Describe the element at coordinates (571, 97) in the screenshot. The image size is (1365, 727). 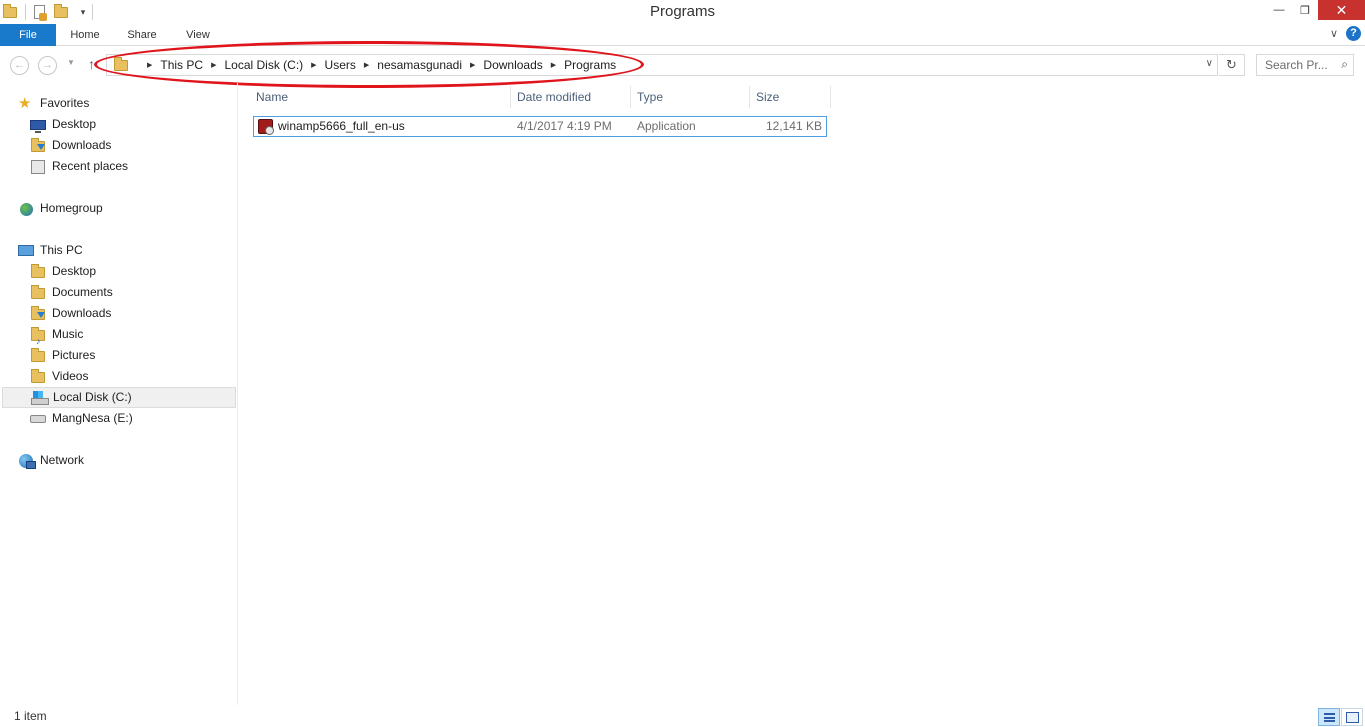
I see `column-header-date-modified: Date modified` at that location.